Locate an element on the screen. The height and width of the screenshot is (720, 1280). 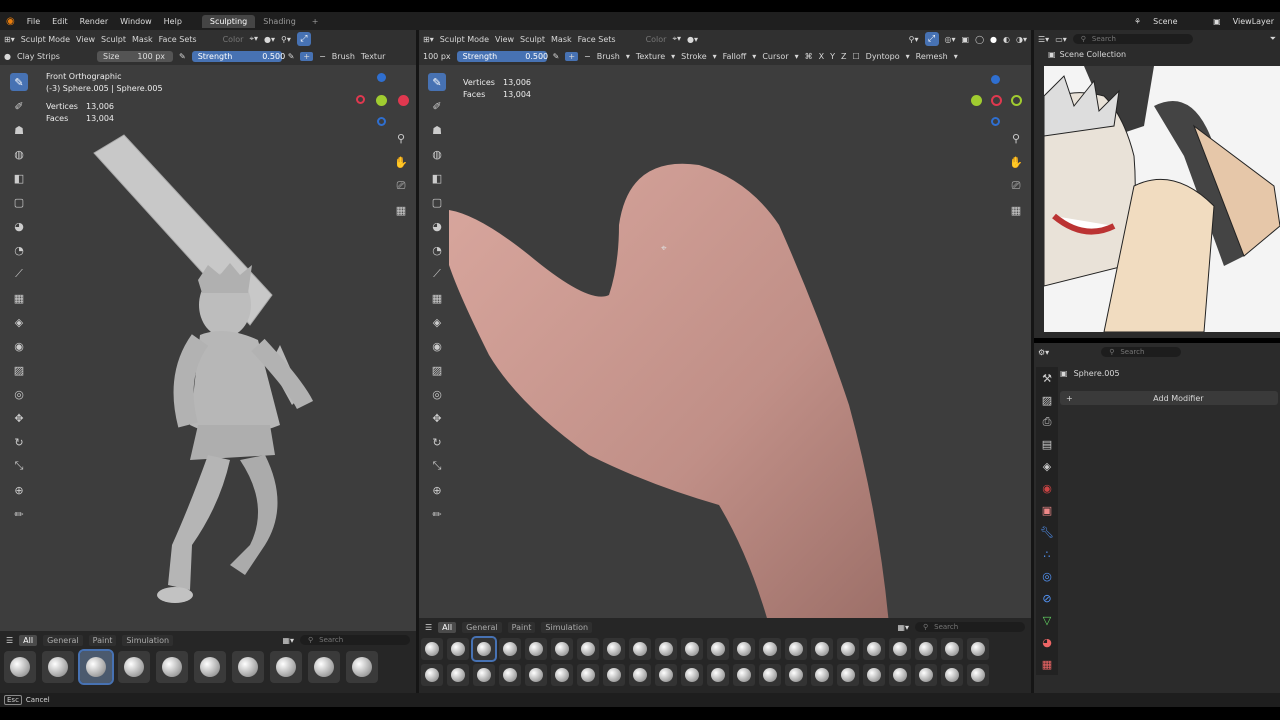
right-move-tool-icon: ✥ is located at coordinates (437, 418).